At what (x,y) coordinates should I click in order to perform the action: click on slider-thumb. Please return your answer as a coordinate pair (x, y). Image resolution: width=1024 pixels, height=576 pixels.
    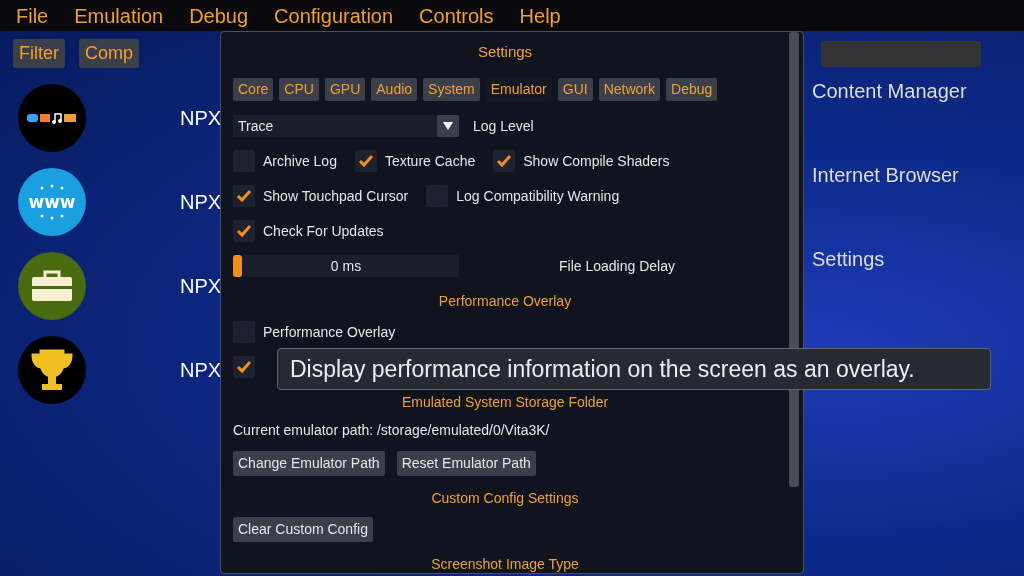
    Looking at the image, I should click on (237, 266).